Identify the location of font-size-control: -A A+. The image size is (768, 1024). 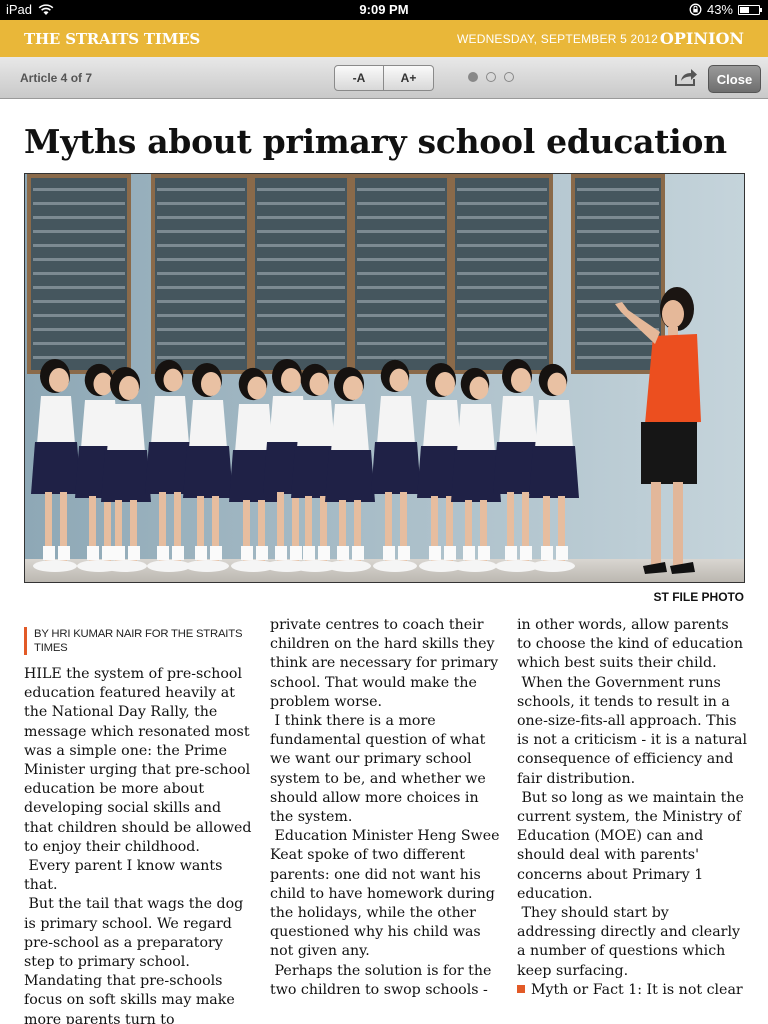
(384, 78).